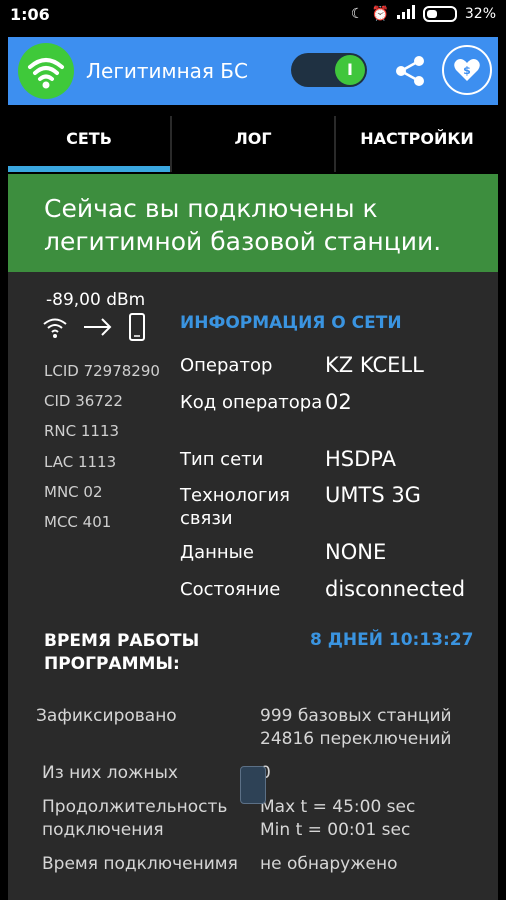 The height and width of the screenshot is (900, 506). I want to click on connection-icons, so click(97, 327).